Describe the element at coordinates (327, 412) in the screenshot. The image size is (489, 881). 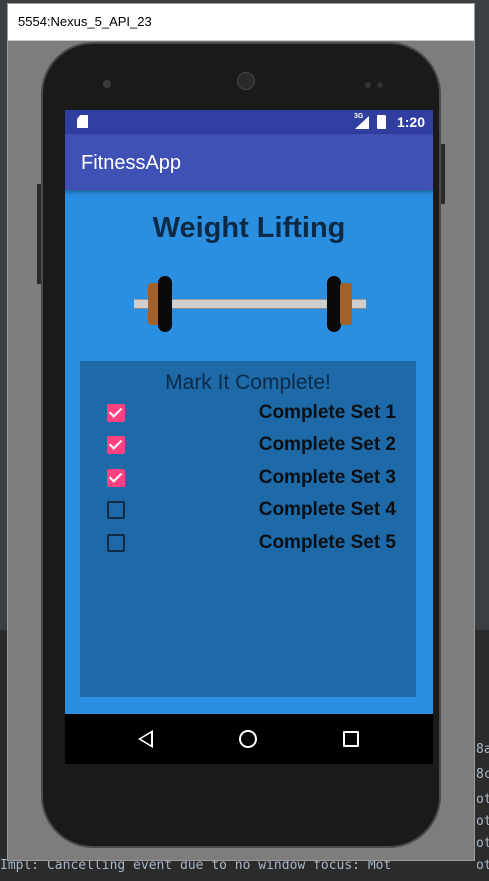
I see `set-label-1: Complete Set 1` at that location.